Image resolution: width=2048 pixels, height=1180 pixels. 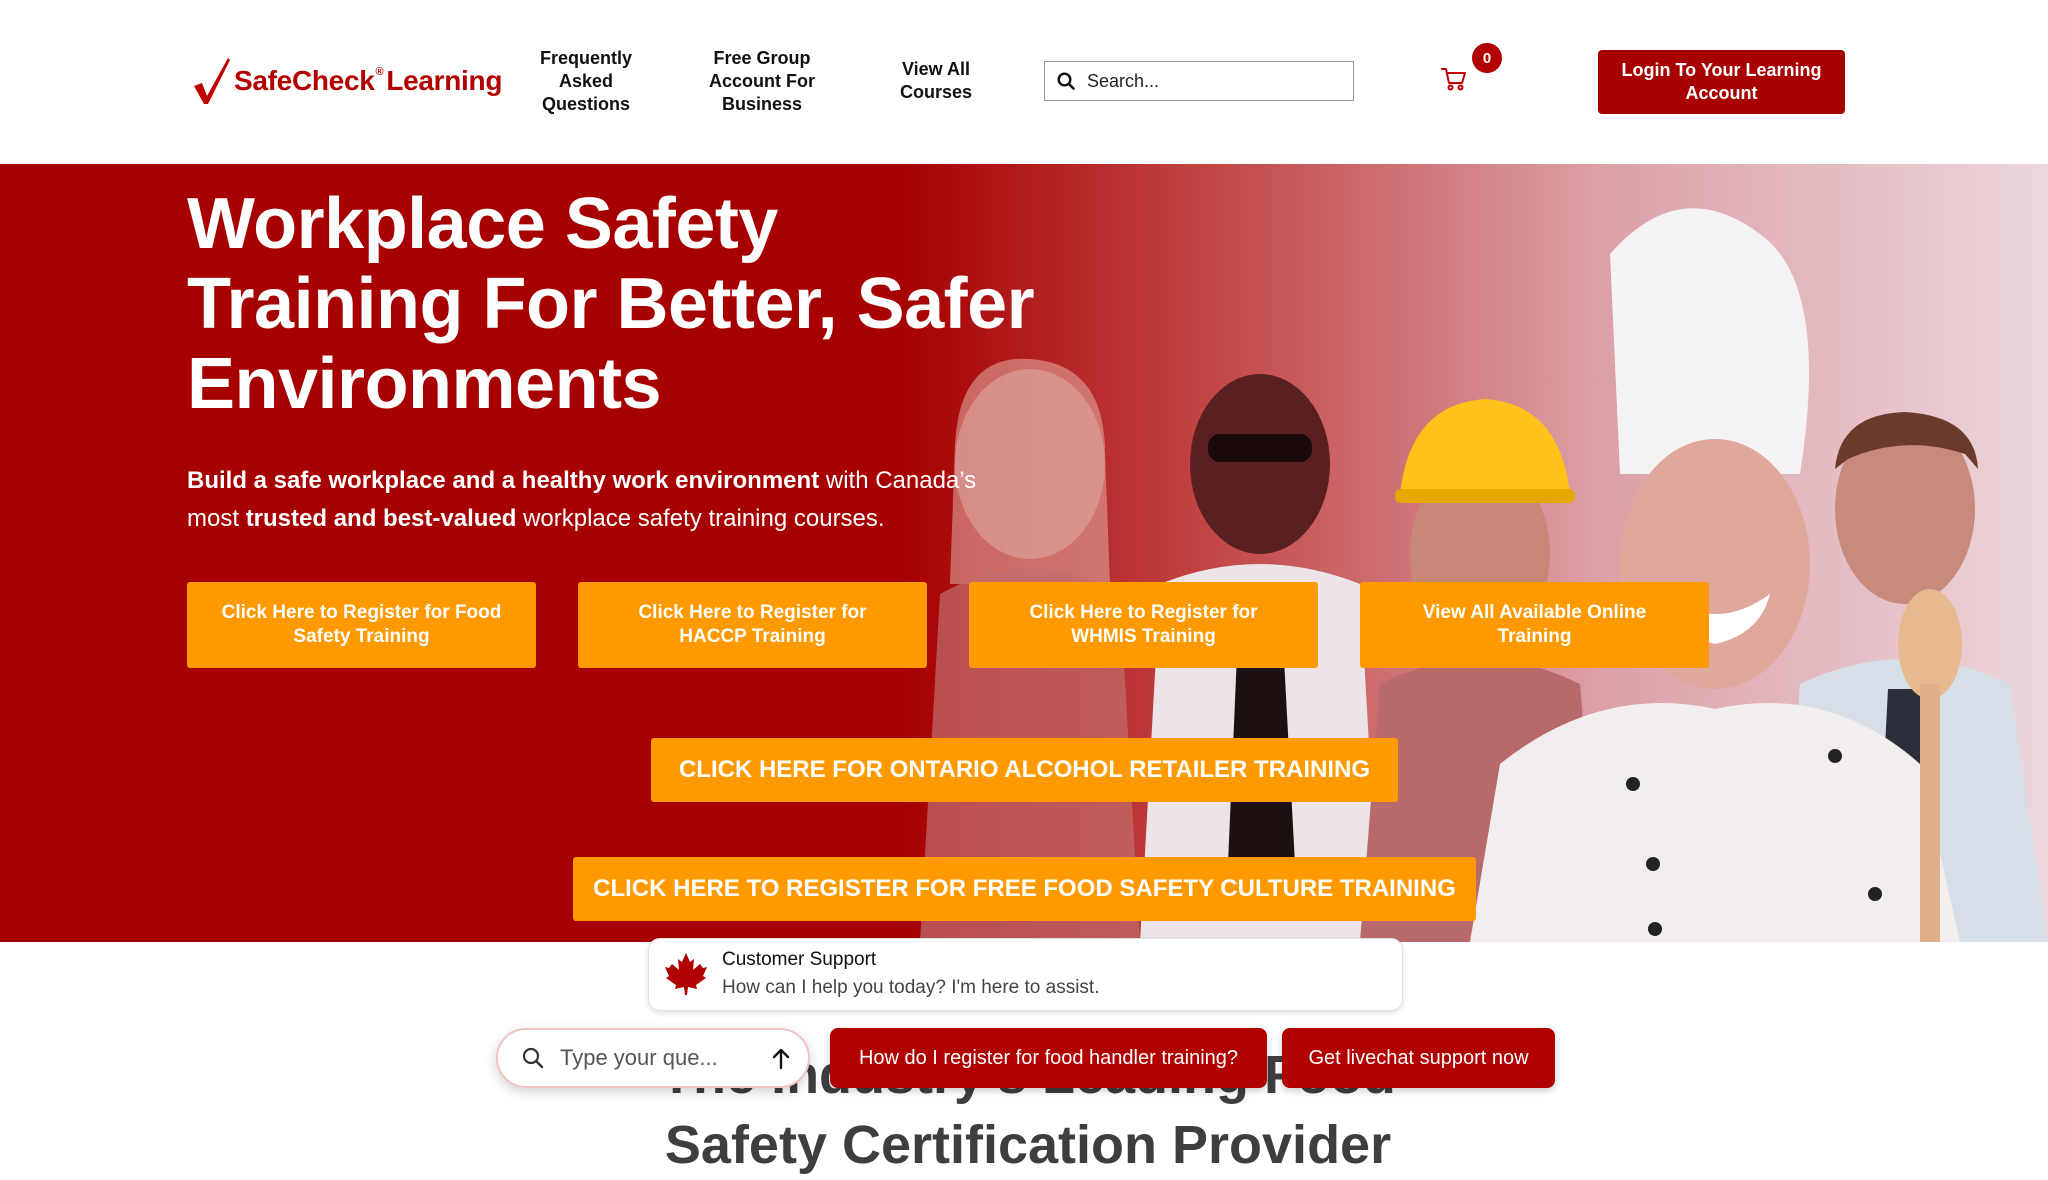 What do you see at coordinates (686, 974) in the screenshot?
I see `maple-leaf-icon` at bounding box center [686, 974].